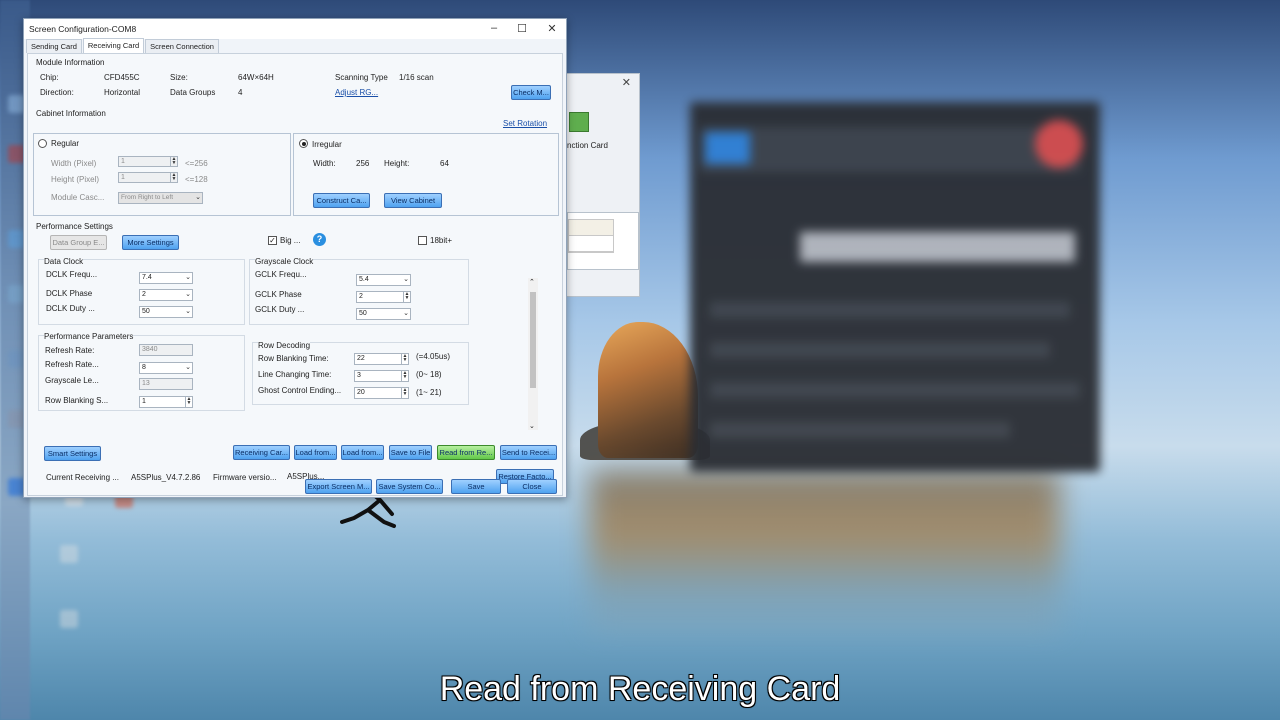 This screenshot has height=720, width=1280. What do you see at coordinates (166, 278) in the screenshot?
I see `dclk-frequency-select: 7.4 ⌄` at bounding box center [166, 278].